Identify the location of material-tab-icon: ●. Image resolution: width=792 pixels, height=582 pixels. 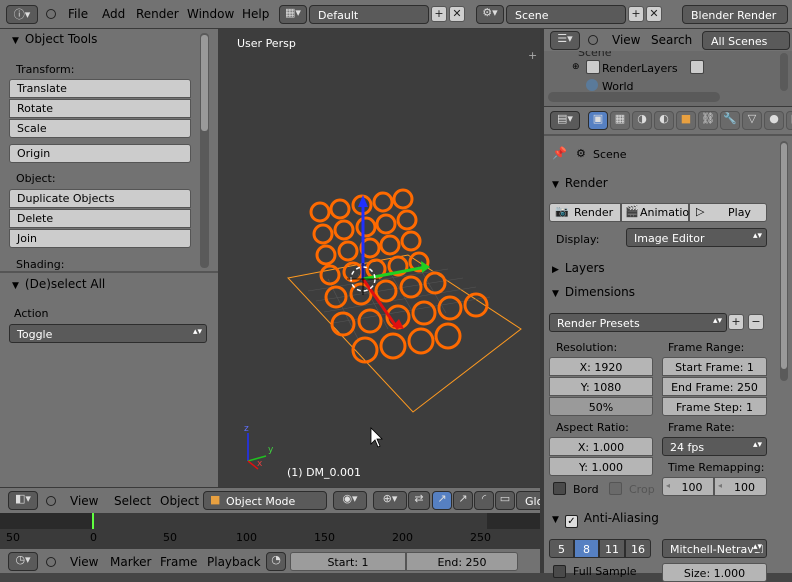
(774, 120).